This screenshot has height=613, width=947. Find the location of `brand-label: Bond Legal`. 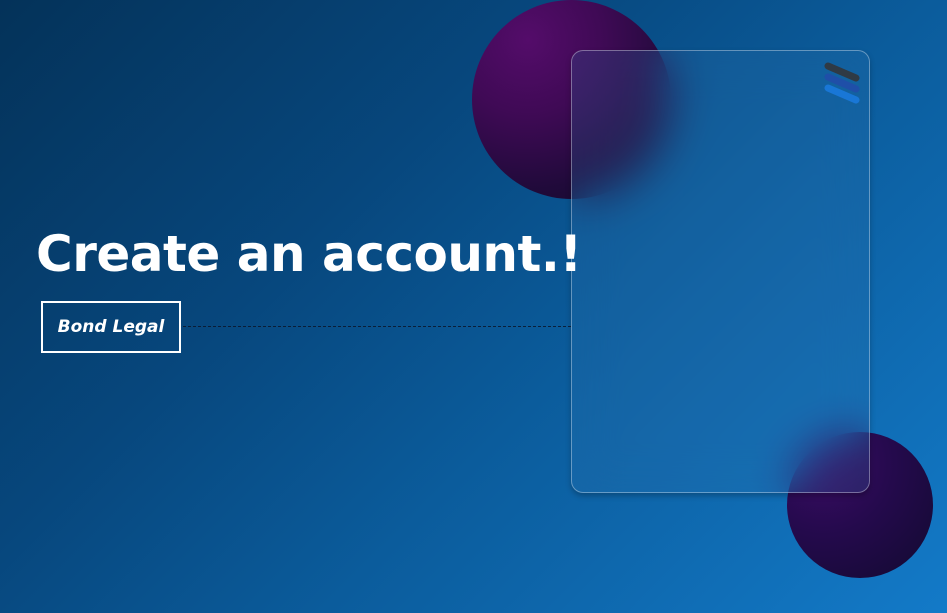

brand-label: Bond Legal is located at coordinates (111, 327).